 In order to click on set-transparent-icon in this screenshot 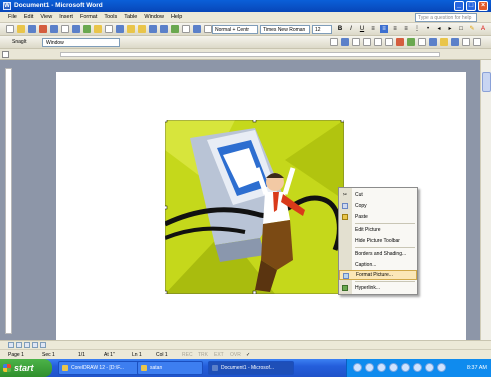, I will do `click(466, 42)`.